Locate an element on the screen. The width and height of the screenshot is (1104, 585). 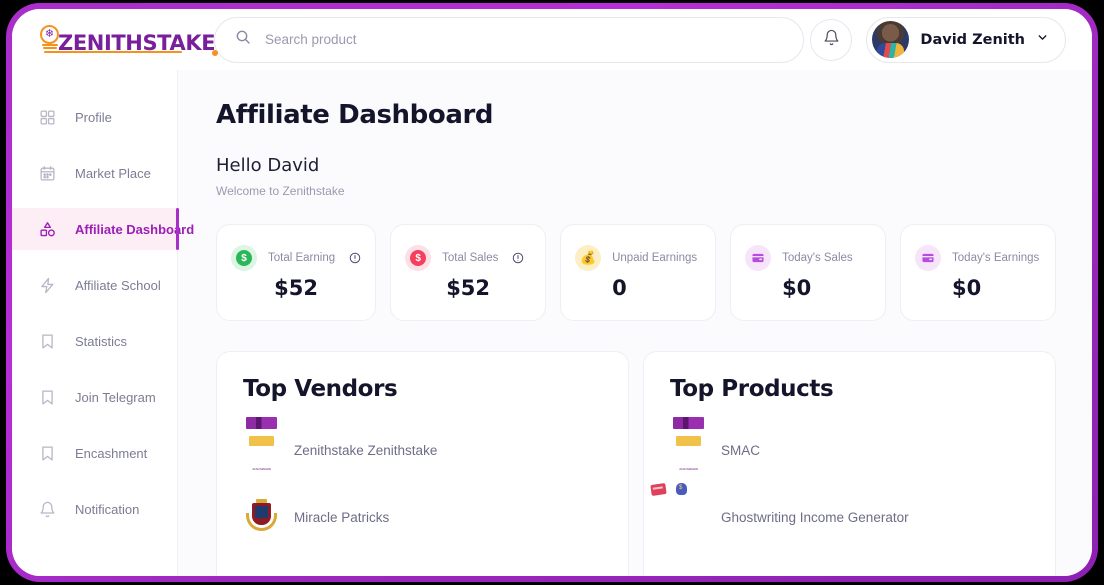
sidebar-item-statistics: Statistics is located at coordinates (94, 341).